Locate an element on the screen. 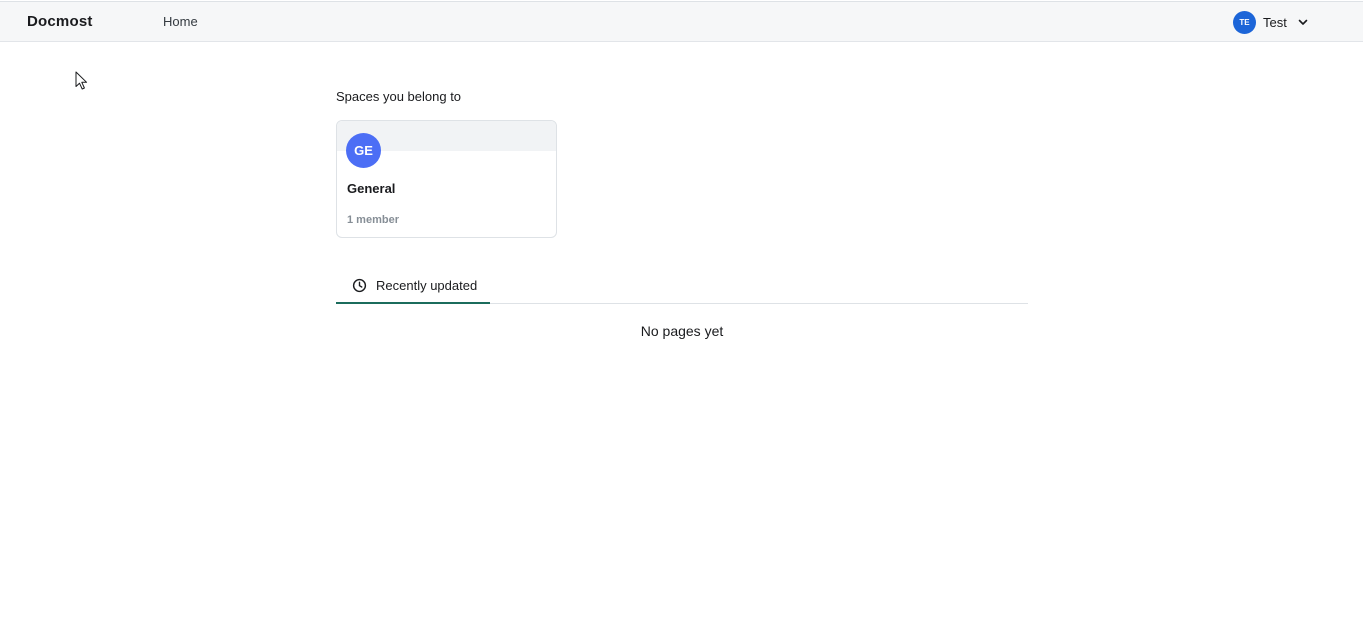  tab-label: Recently updated is located at coordinates (427, 285).